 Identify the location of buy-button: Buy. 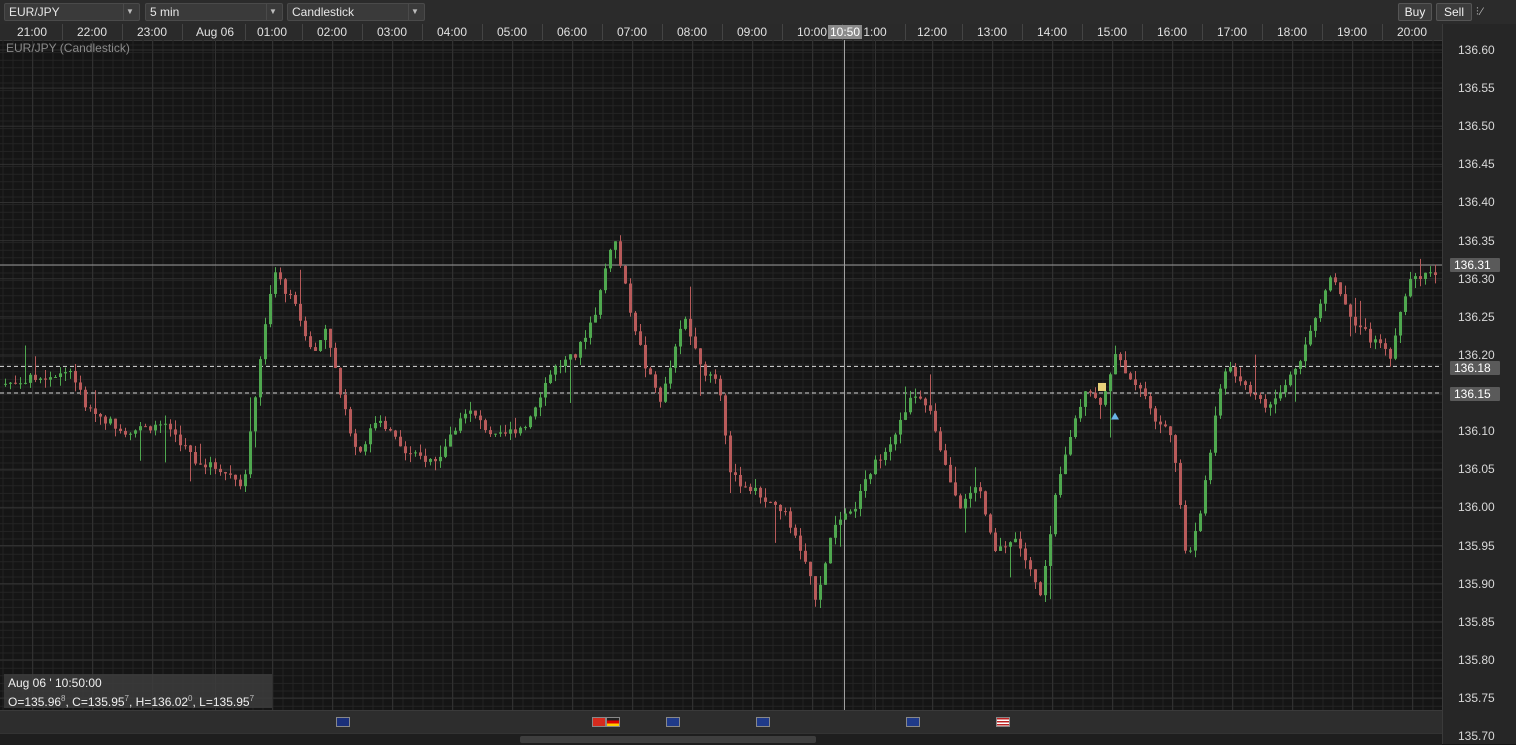
(1415, 12).